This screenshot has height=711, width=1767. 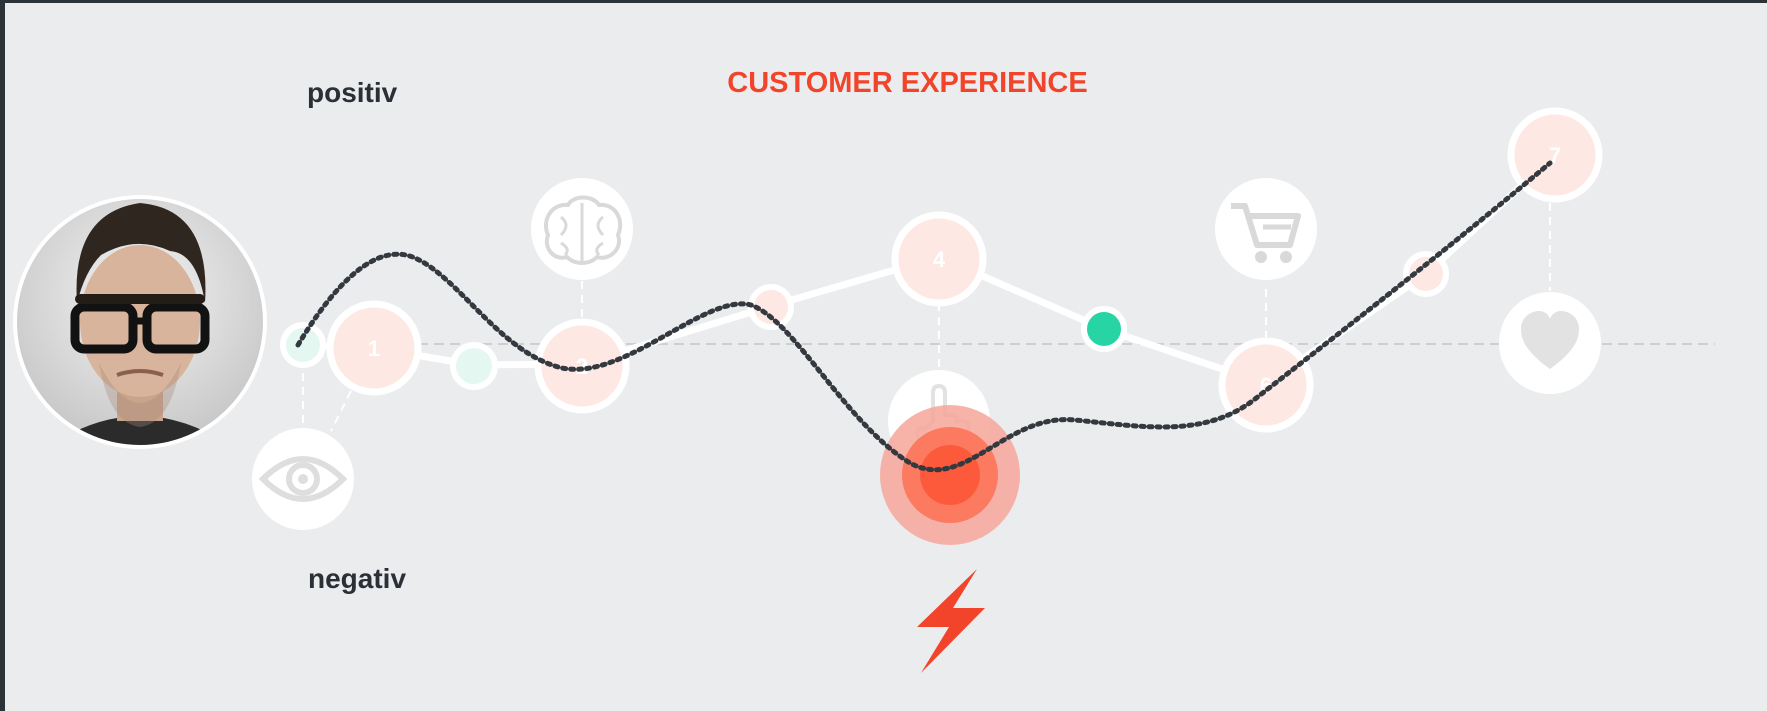 I want to click on eye-icon, so click(x=303, y=479).